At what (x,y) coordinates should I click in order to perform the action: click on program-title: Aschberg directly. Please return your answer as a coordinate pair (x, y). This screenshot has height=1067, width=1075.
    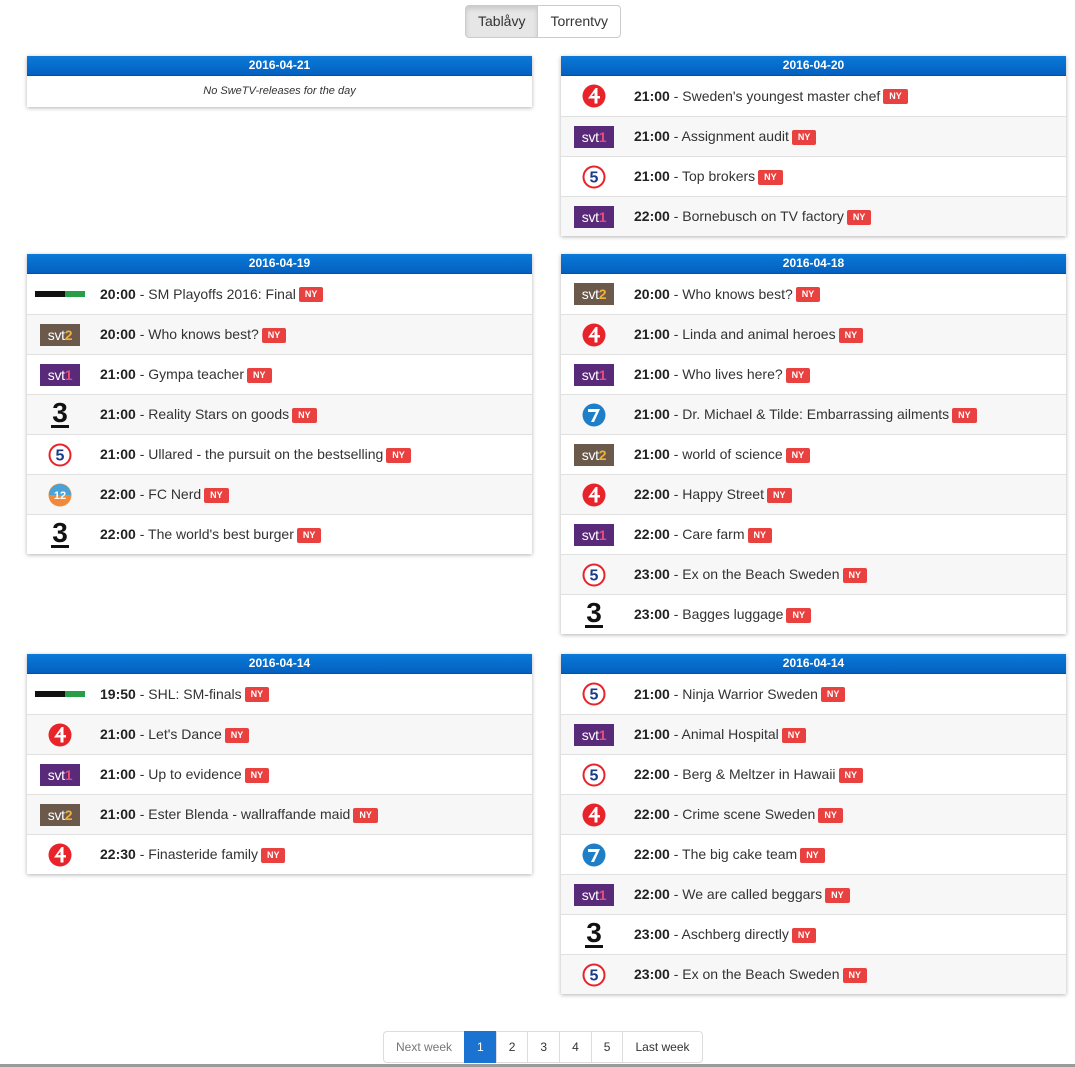
    Looking at the image, I should click on (734, 934).